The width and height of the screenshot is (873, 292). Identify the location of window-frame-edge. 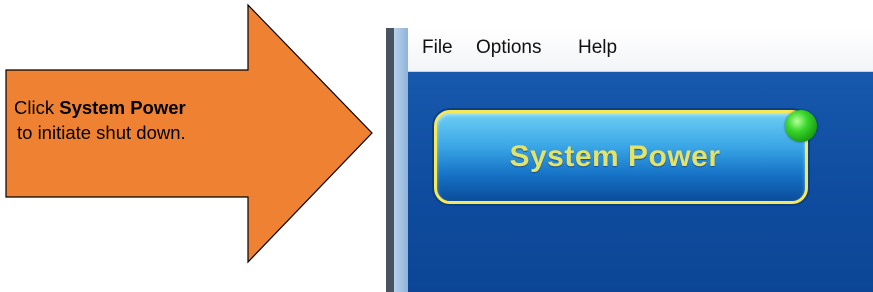
(390, 160).